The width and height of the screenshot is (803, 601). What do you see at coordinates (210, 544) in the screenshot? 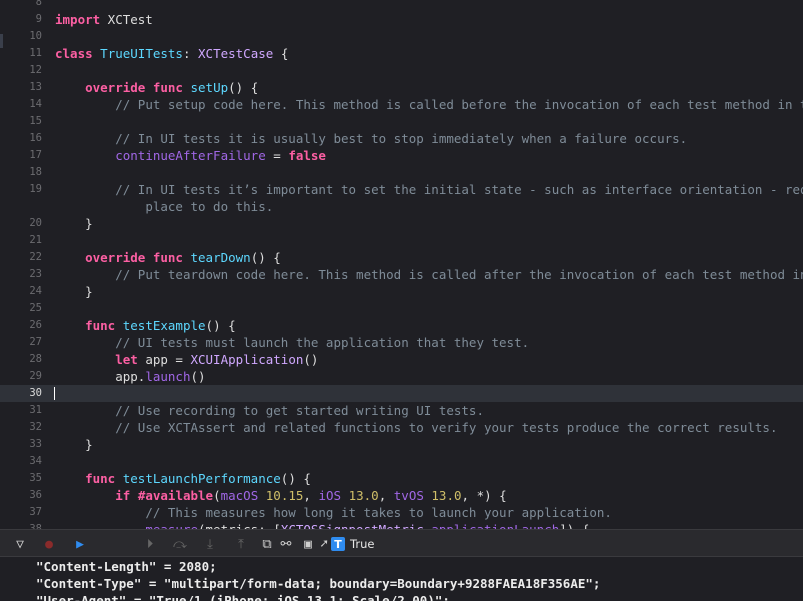
I see `step-into-icon: ⤓` at bounding box center [210, 544].